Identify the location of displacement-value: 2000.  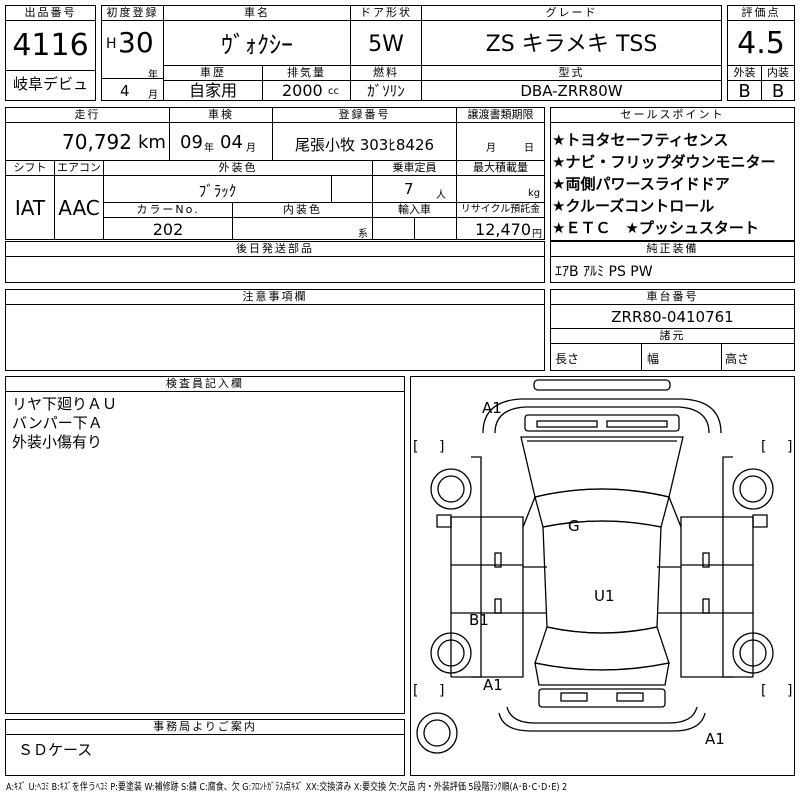
(302, 91).